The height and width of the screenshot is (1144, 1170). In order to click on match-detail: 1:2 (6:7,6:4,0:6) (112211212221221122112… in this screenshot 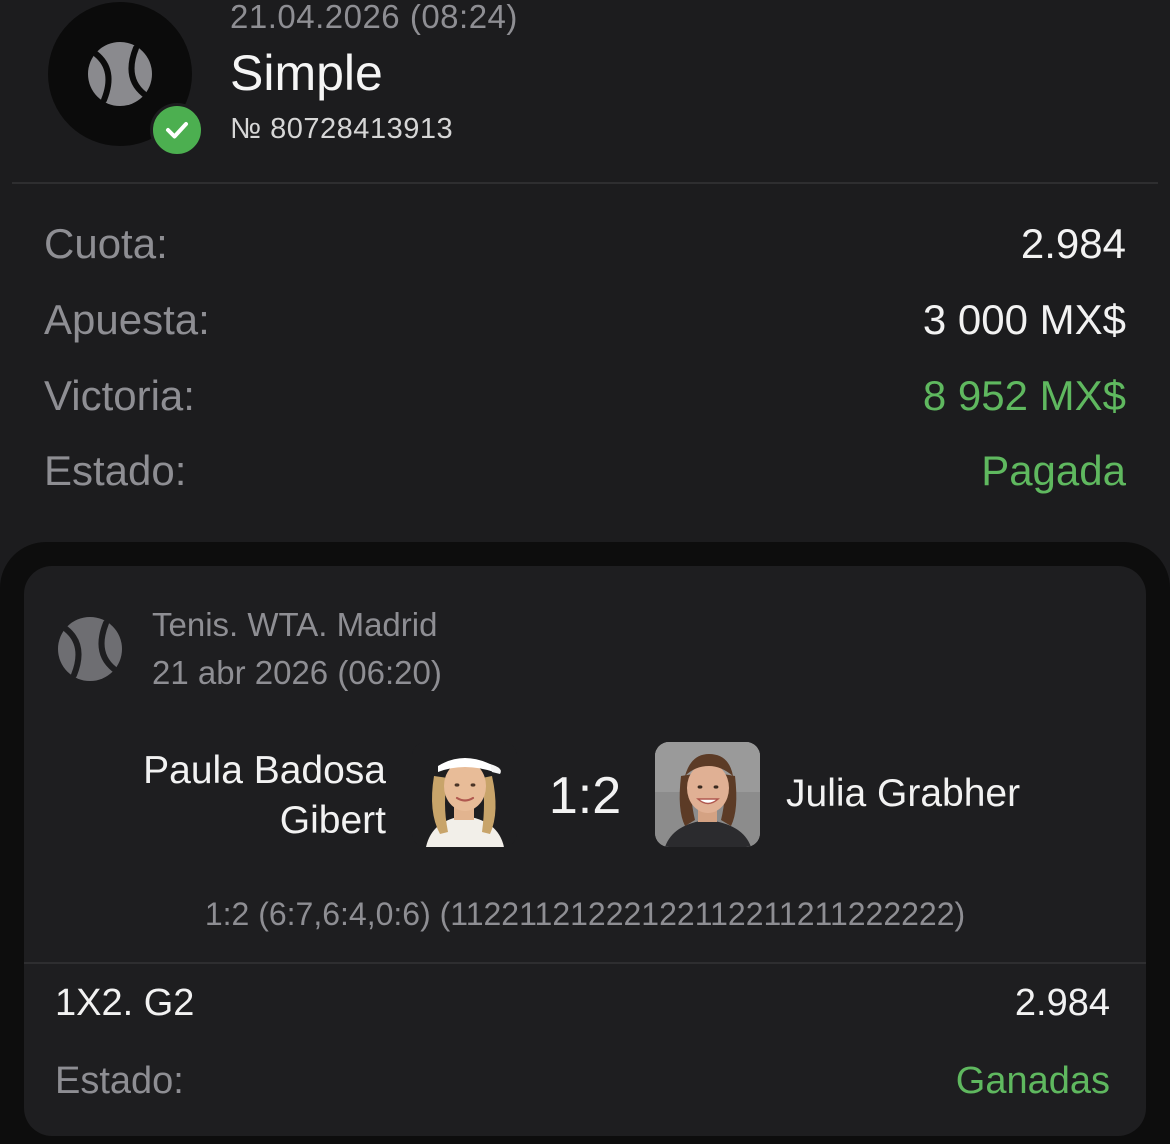, I will do `click(585, 914)`.